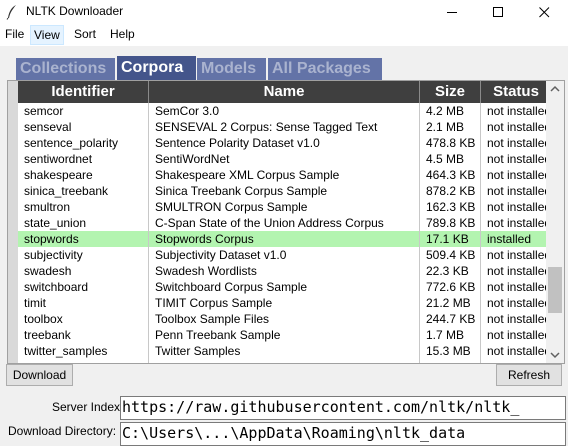 This screenshot has width=568, height=446. What do you see at coordinates (451, 319) in the screenshot?
I see `cell-size: 244.7 KB` at bounding box center [451, 319].